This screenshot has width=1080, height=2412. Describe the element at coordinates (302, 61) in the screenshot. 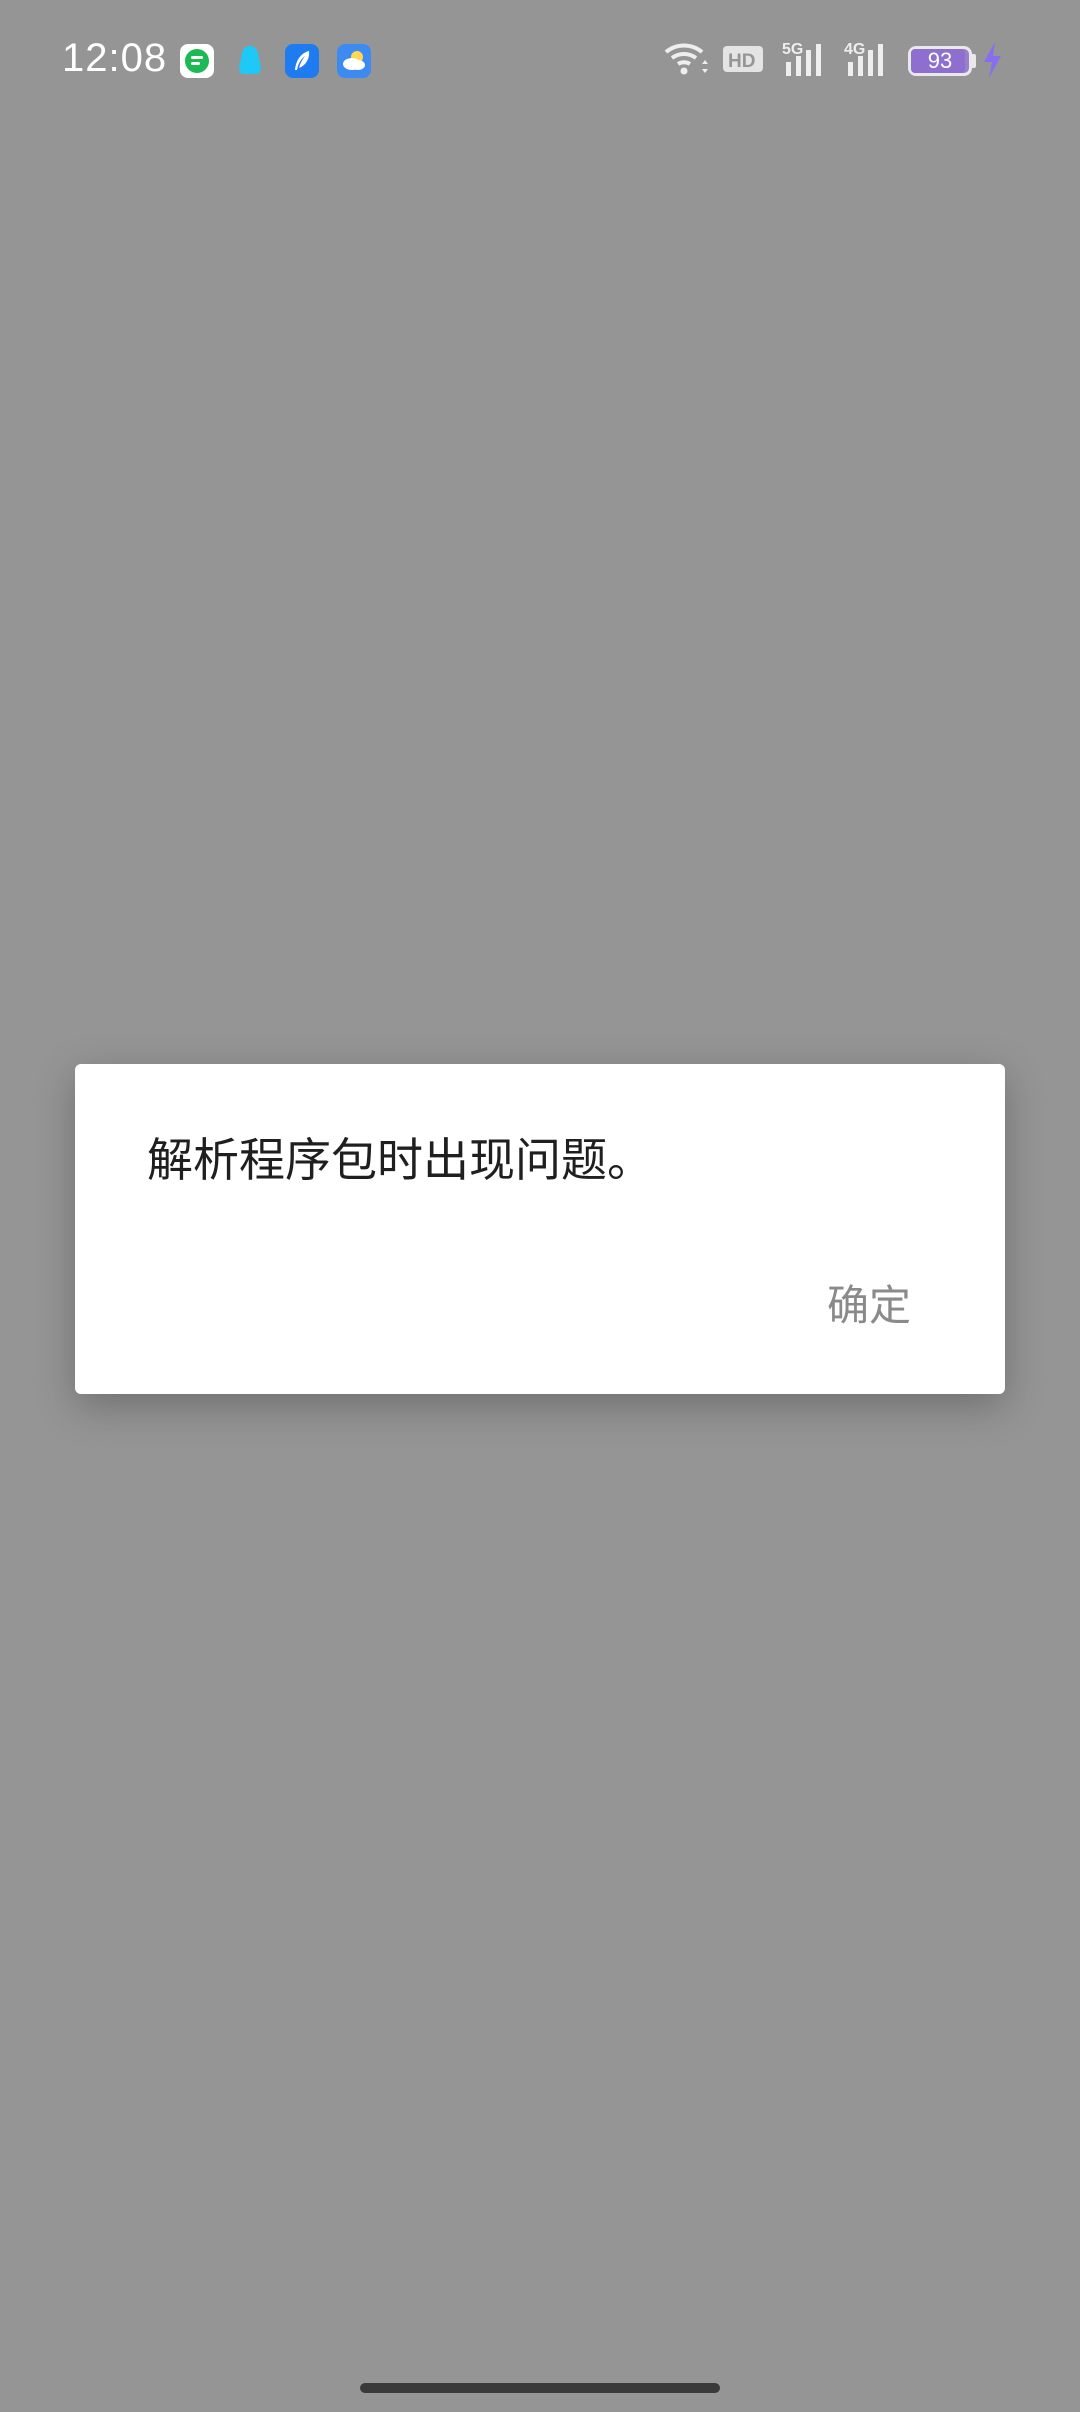

I see `feather-app-icon` at that location.